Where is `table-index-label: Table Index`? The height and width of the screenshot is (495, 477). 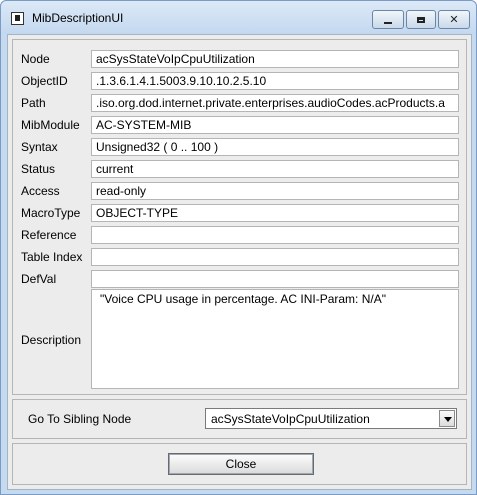
table-index-label: Table Index is located at coordinates (52, 257).